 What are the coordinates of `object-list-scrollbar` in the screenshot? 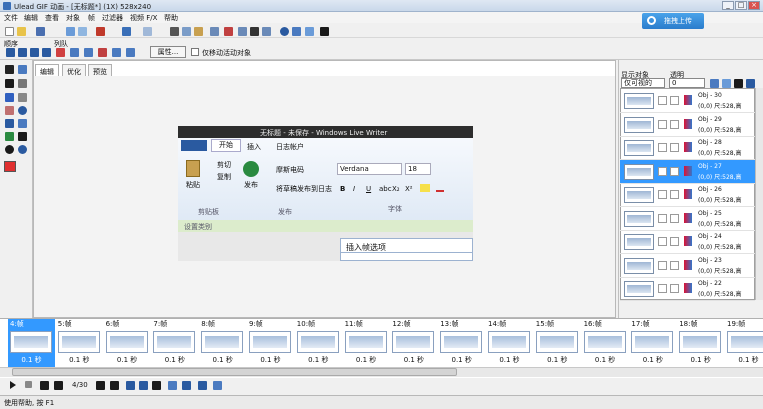 It's located at (759, 194).